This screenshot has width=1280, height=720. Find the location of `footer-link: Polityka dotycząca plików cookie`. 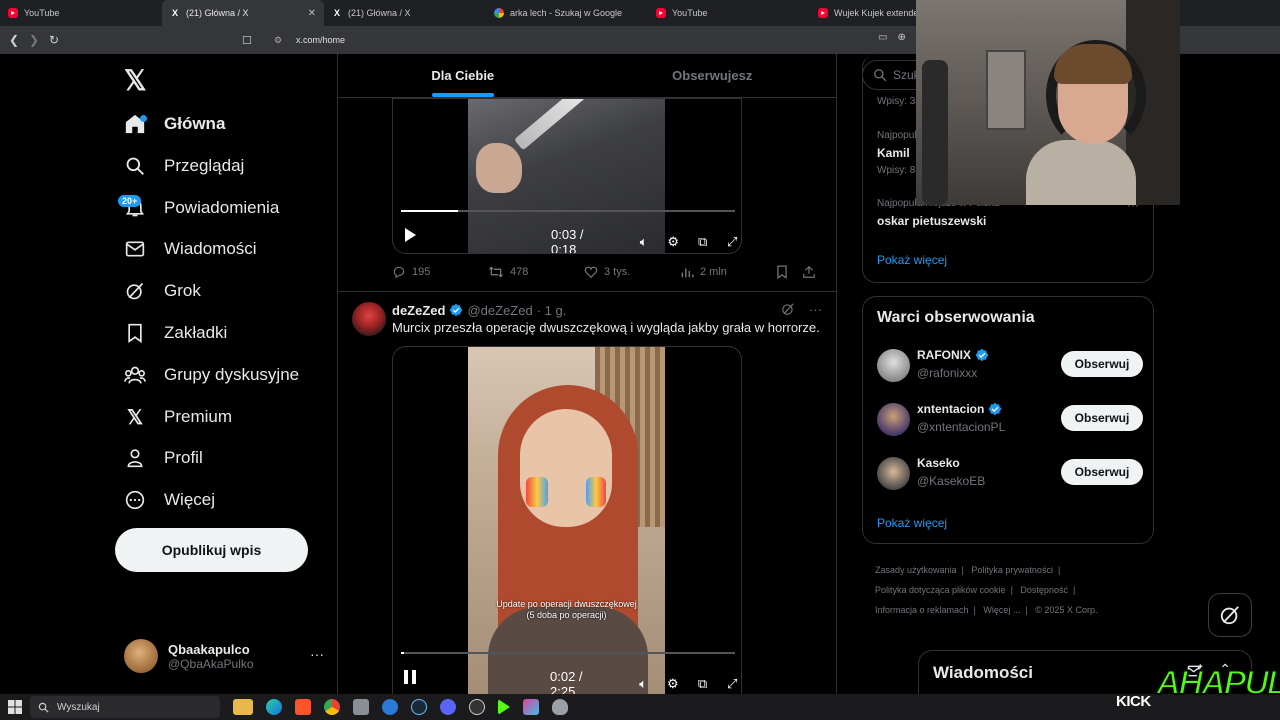

footer-link: Polityka dotycząca plików cookie is located at coordinates (940, 590).